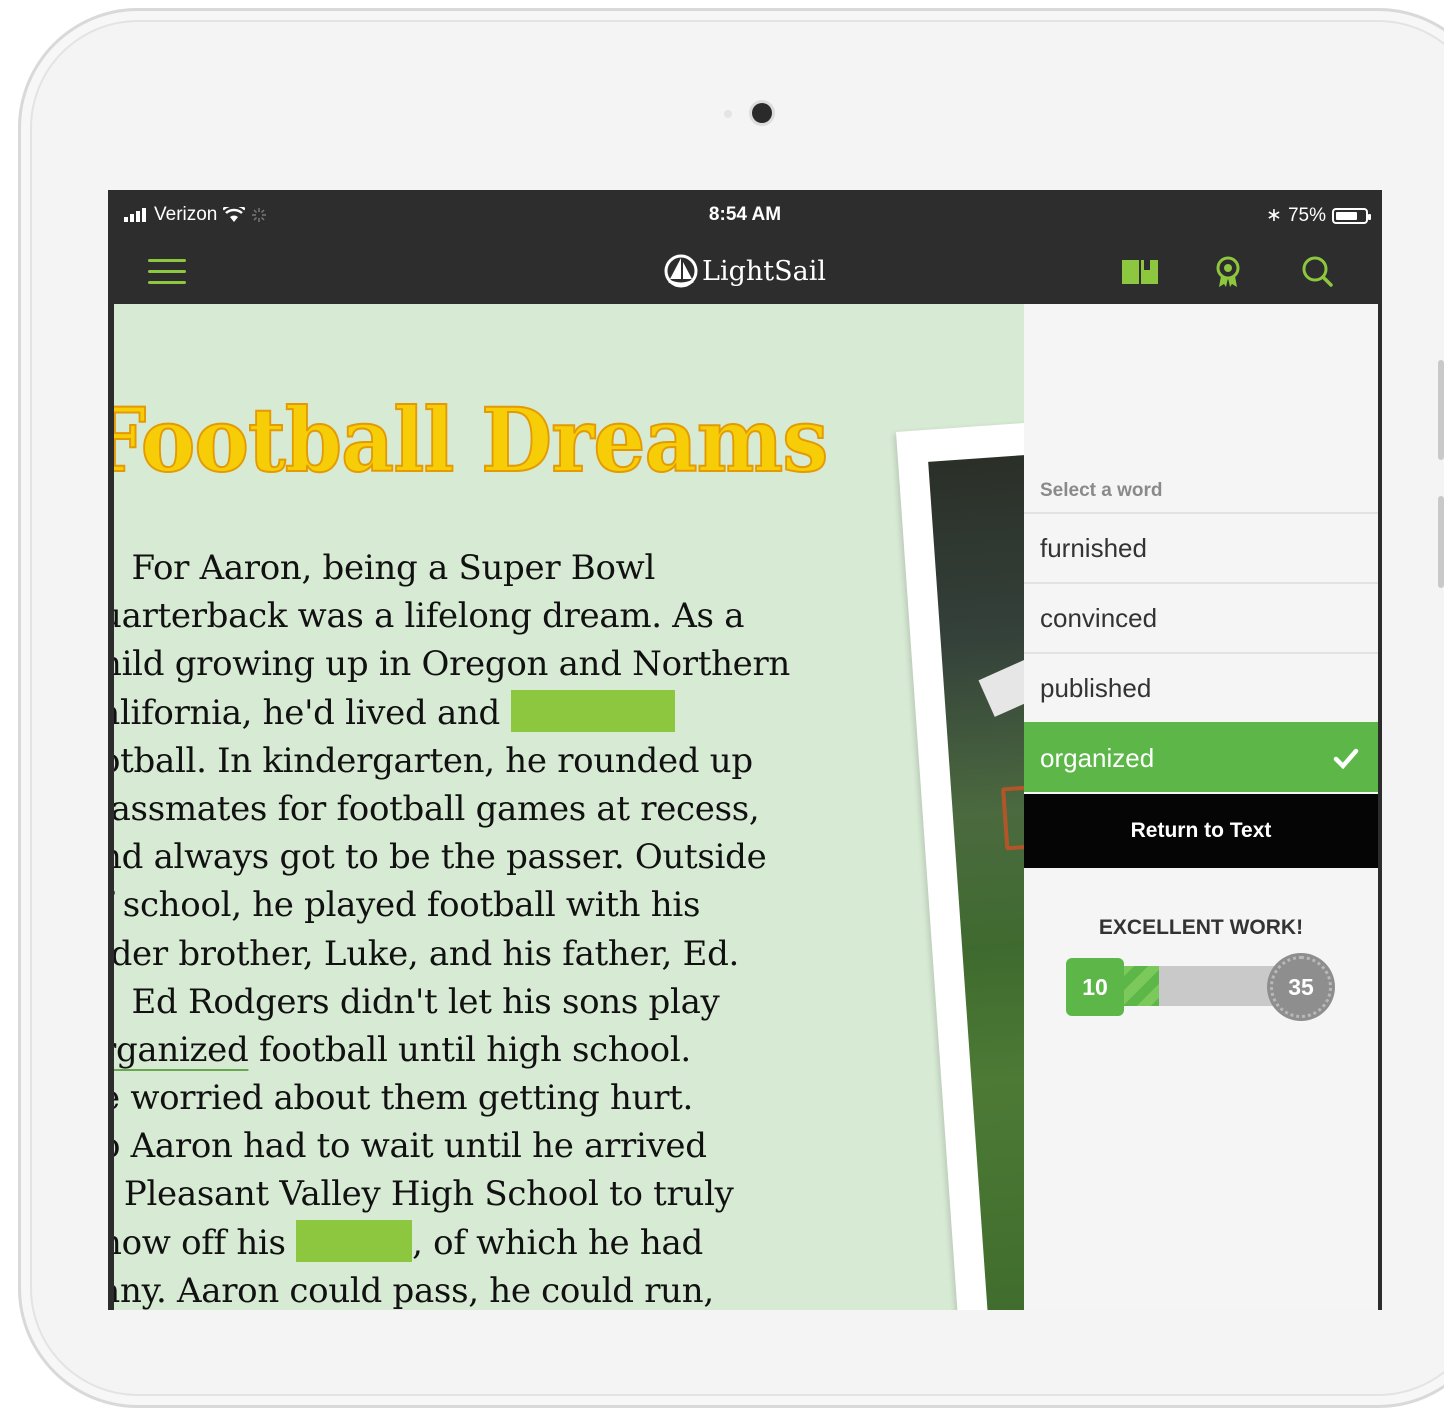 The height and width of the screenshot is (1408, 1444). Describe the element at coordinates (417, 1001) in the screenshot. I see `passage-text-segment: Ed Rodgers didn't let his sons play` at that location.